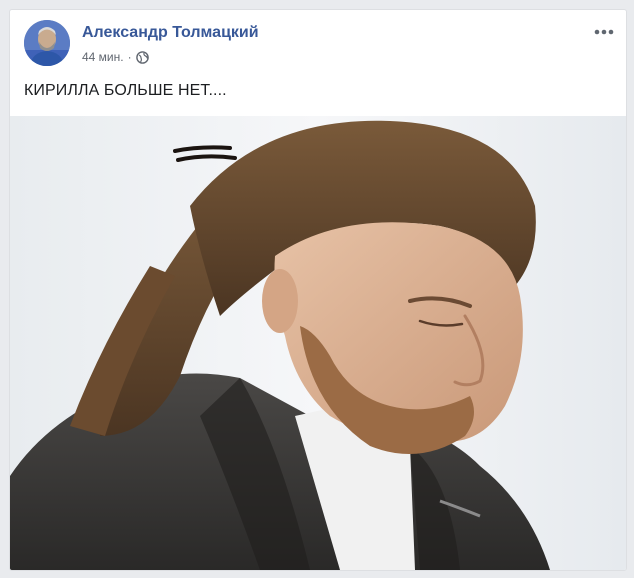 The width and height of the screenshot is (634, 578). I want to click on author-name: Александр Толмацкий, so click(170, 33).